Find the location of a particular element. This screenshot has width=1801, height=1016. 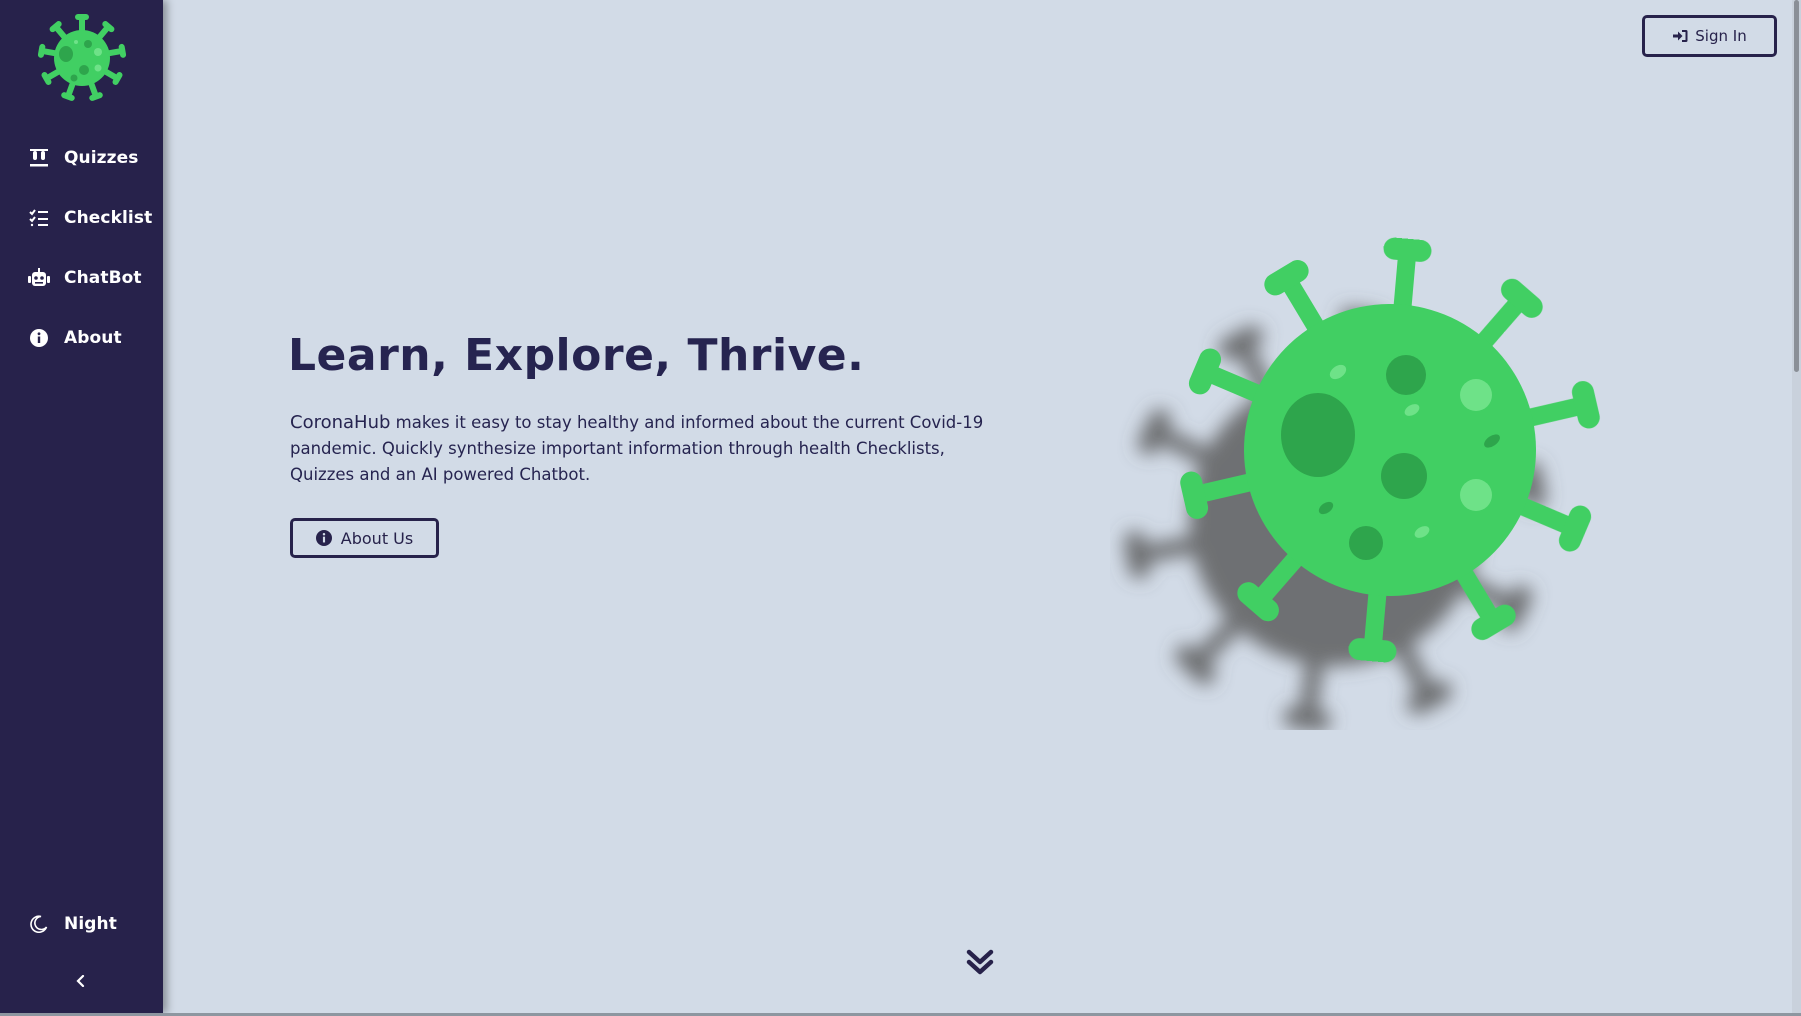

about-us-label: About Us is located at coordinates (377, 538).